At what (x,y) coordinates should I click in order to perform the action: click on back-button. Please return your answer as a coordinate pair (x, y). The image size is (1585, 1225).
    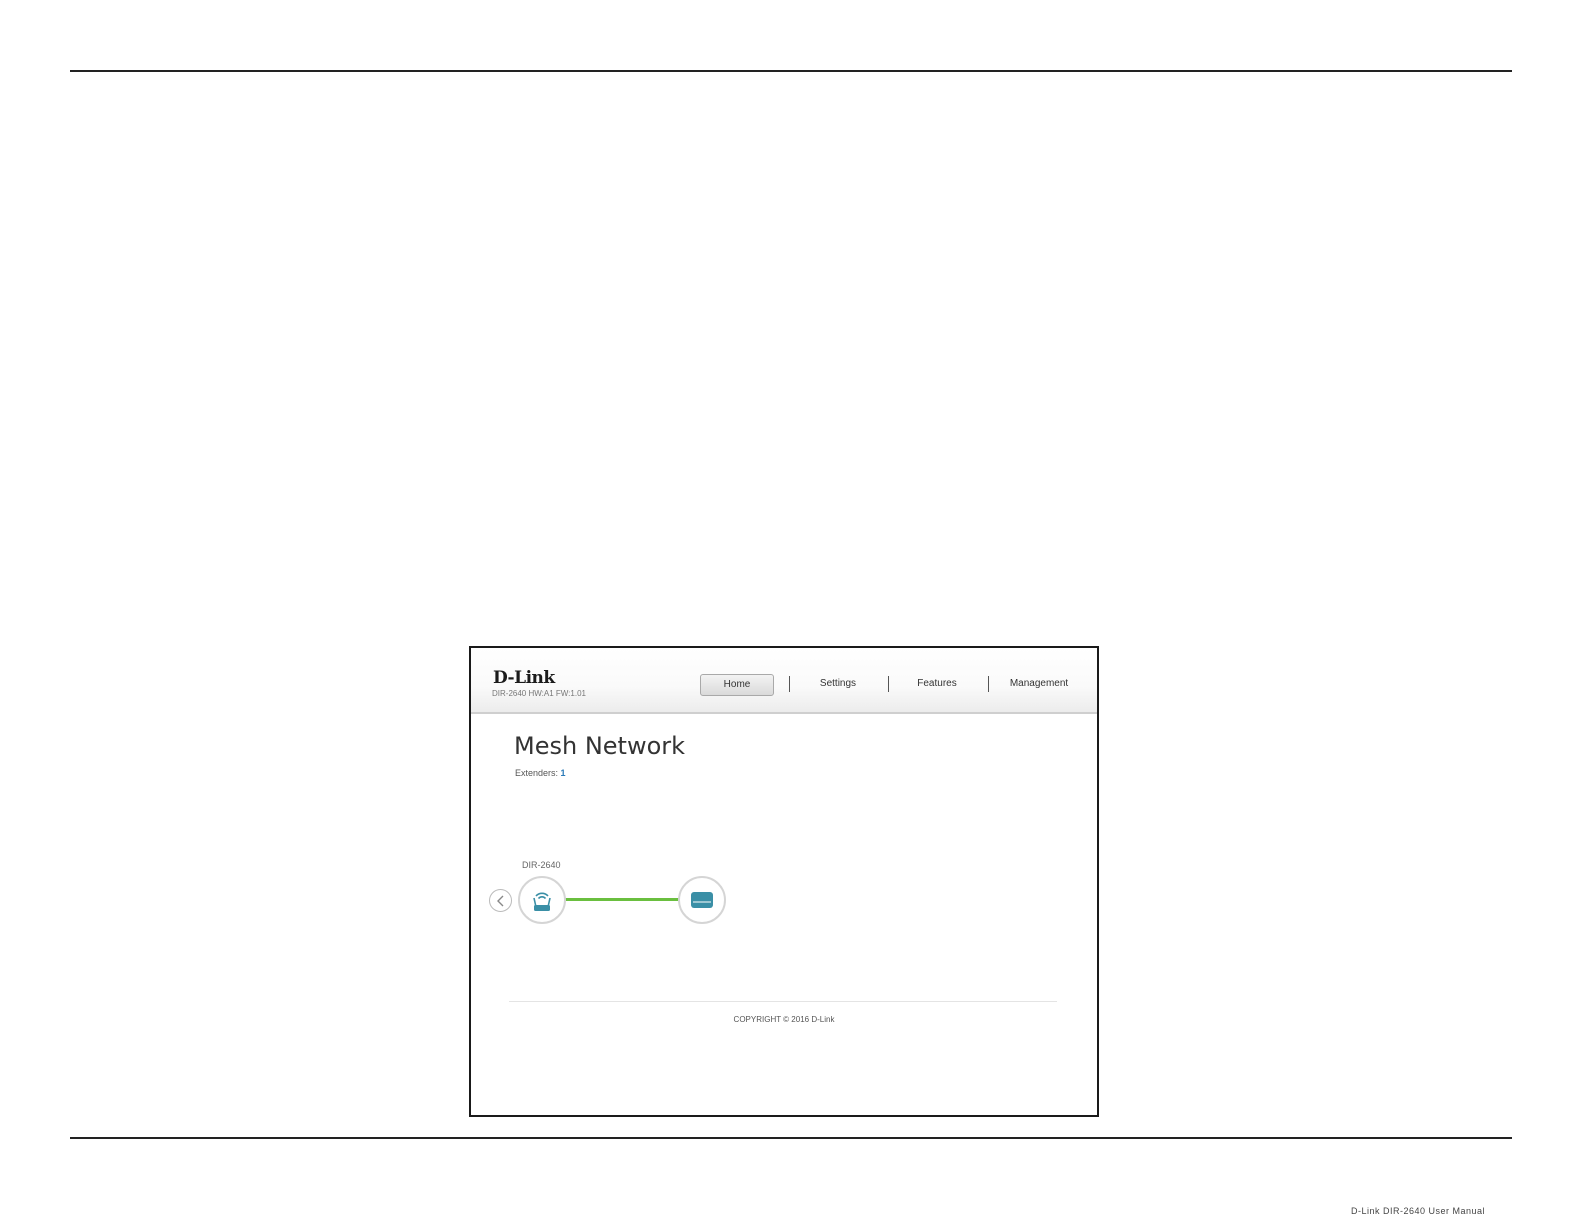
    Looking at the image, I should click on (500, 900).